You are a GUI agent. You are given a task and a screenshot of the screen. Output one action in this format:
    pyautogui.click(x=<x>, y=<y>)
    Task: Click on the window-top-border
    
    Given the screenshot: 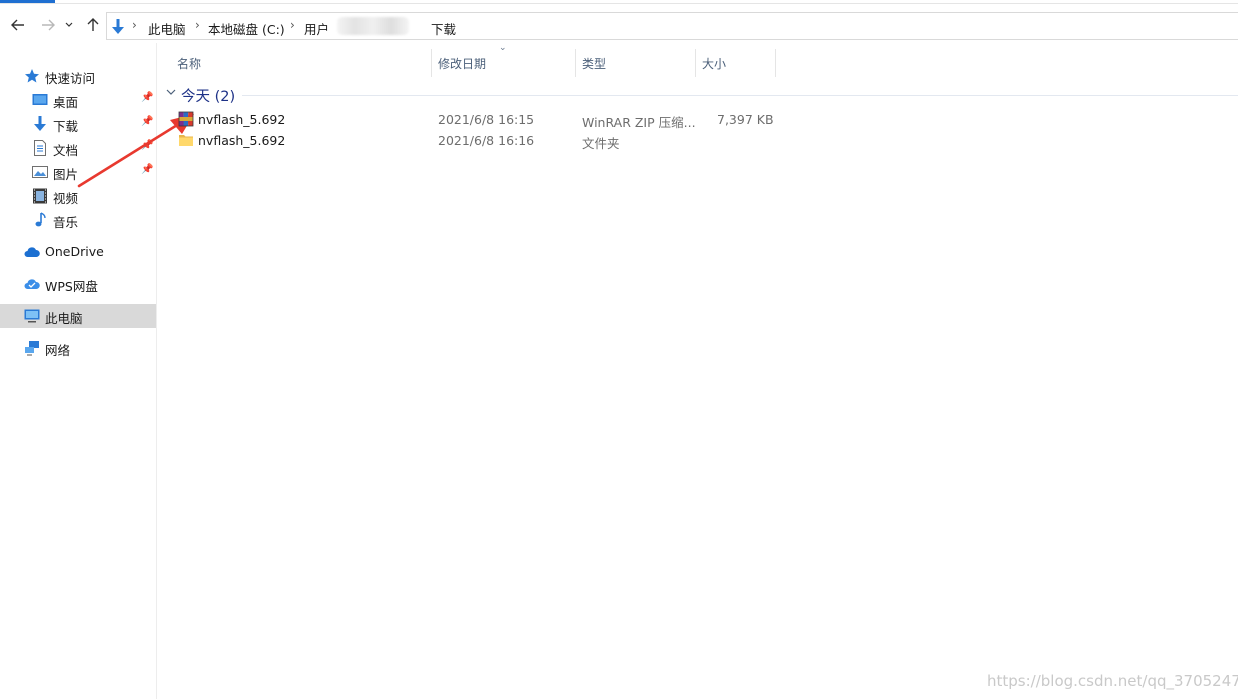 What is the action you would take?
    pyautogui.click(x=619, y=2)
    